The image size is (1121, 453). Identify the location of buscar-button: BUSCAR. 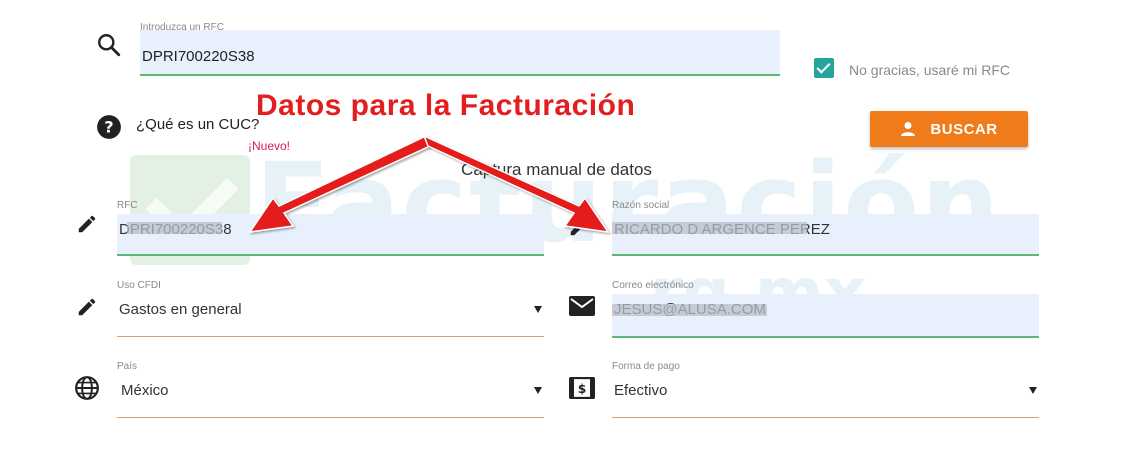
(949, 129).